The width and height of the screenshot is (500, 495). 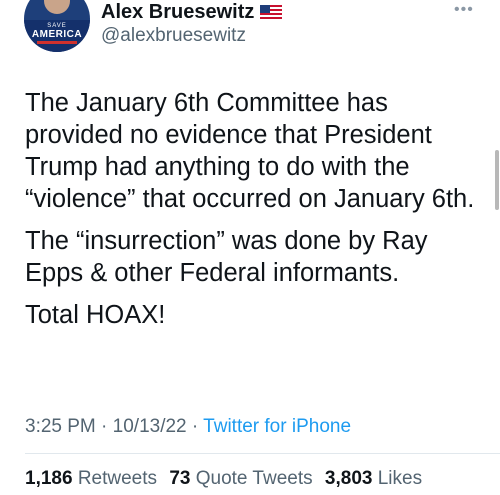 What do you see at coordinates (348, 478) in the screenshot?
I see `likes-count: 3,803` at bounding box center [348, 478].